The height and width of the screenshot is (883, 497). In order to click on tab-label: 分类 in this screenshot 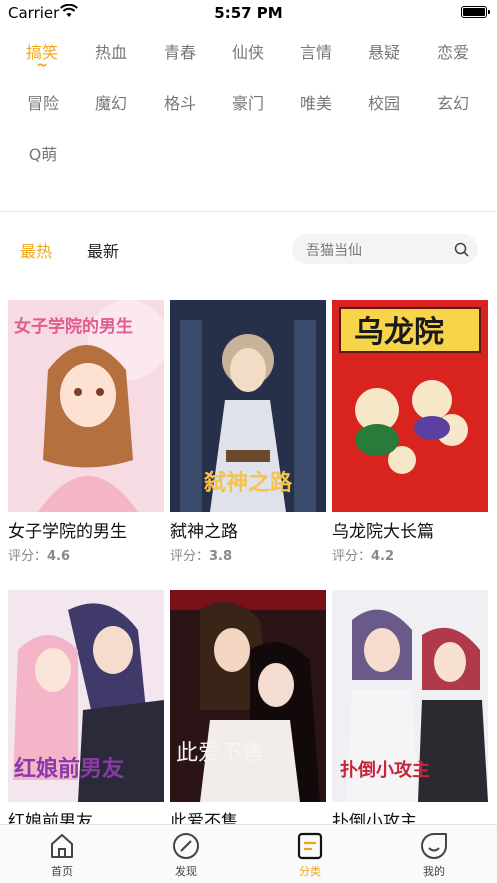, I will do `click(310, 871)`.